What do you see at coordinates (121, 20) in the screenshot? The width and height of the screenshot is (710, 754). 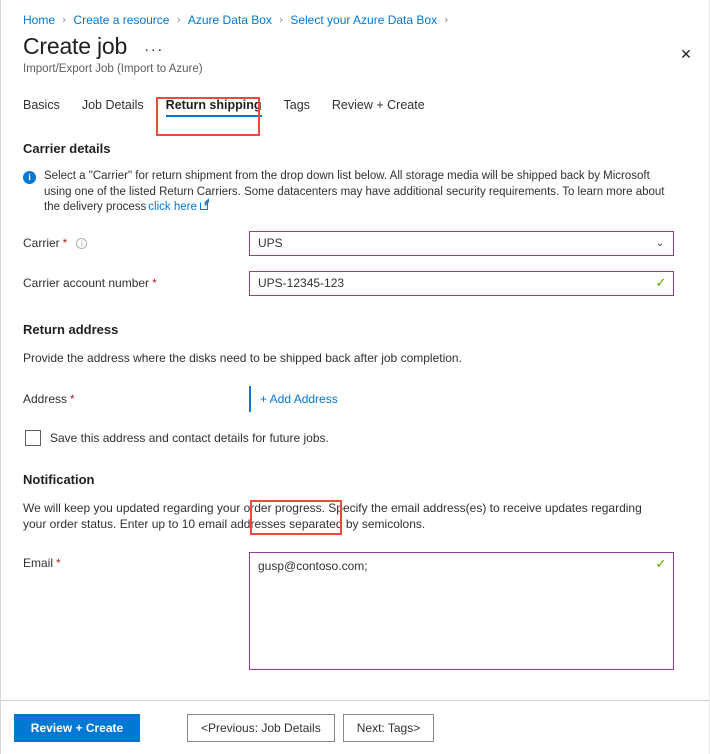 I see `breadcrumb-item-create-a-resource: Create a resource` at bounding box center [121, 20].